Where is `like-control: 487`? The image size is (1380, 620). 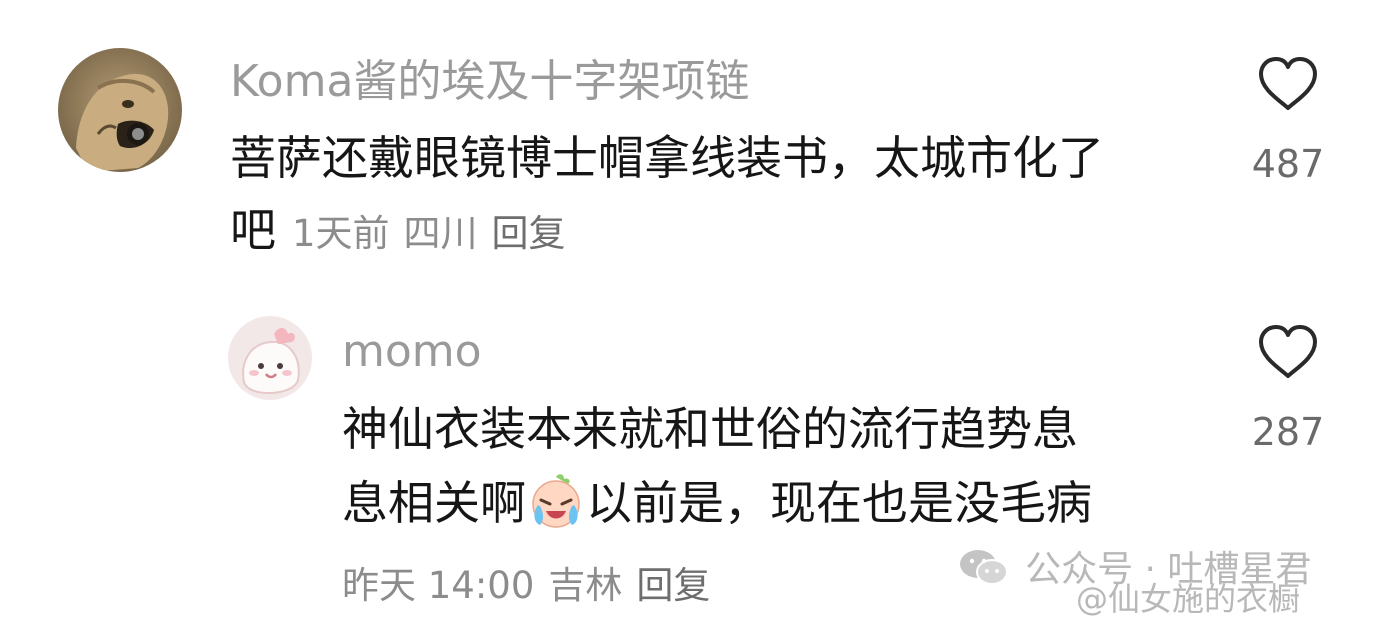 like-control: 487 is located at coordinates (1288, 121).